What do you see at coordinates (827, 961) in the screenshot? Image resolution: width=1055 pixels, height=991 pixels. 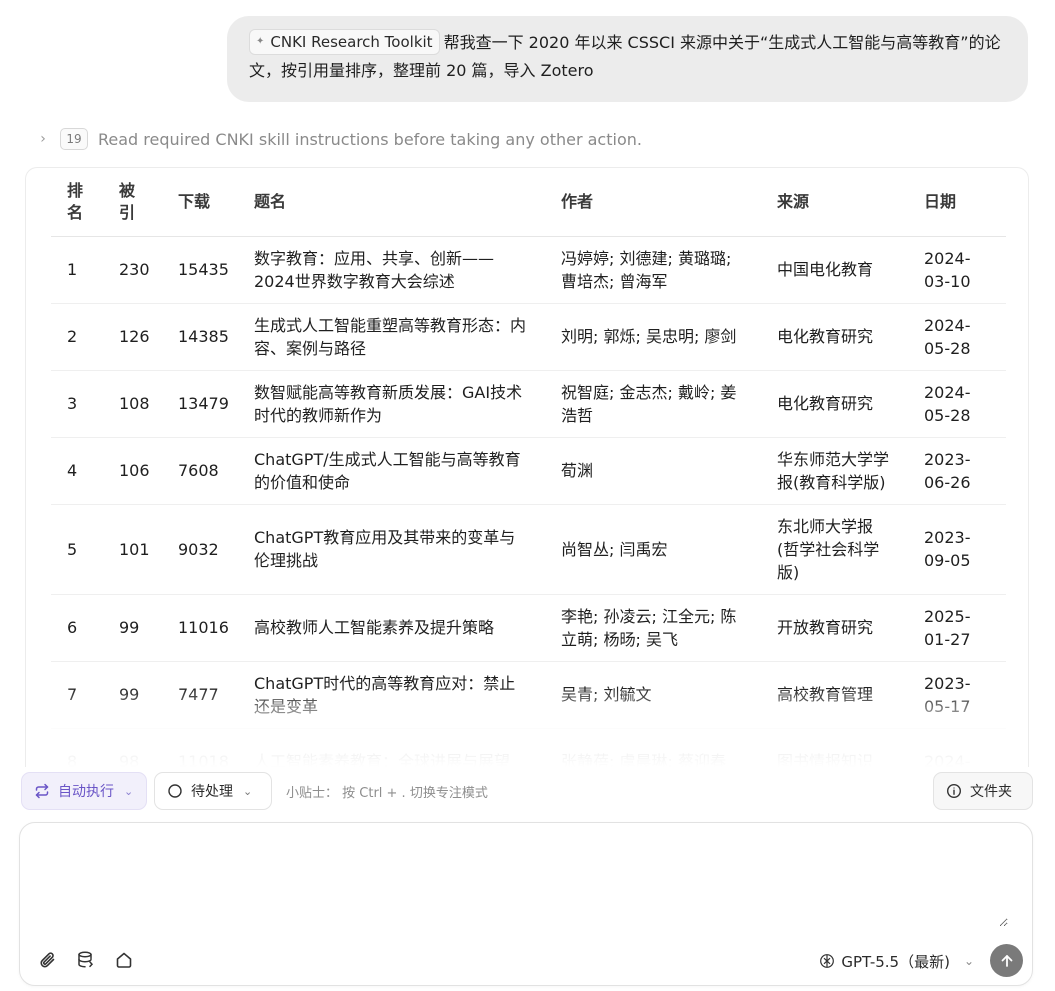 I see `openai-logo-icon` at bounding box center [827, 961].